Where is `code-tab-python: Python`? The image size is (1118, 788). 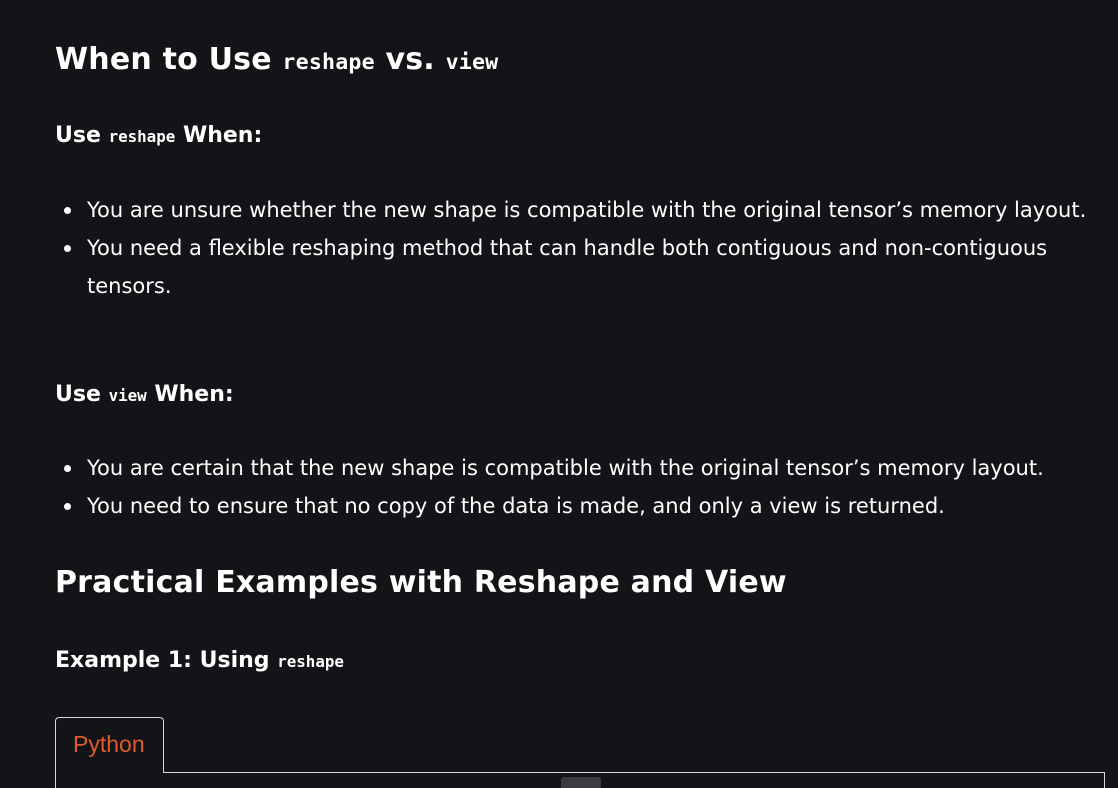 code-tab-python: Python is located at coordinates (109, 745).